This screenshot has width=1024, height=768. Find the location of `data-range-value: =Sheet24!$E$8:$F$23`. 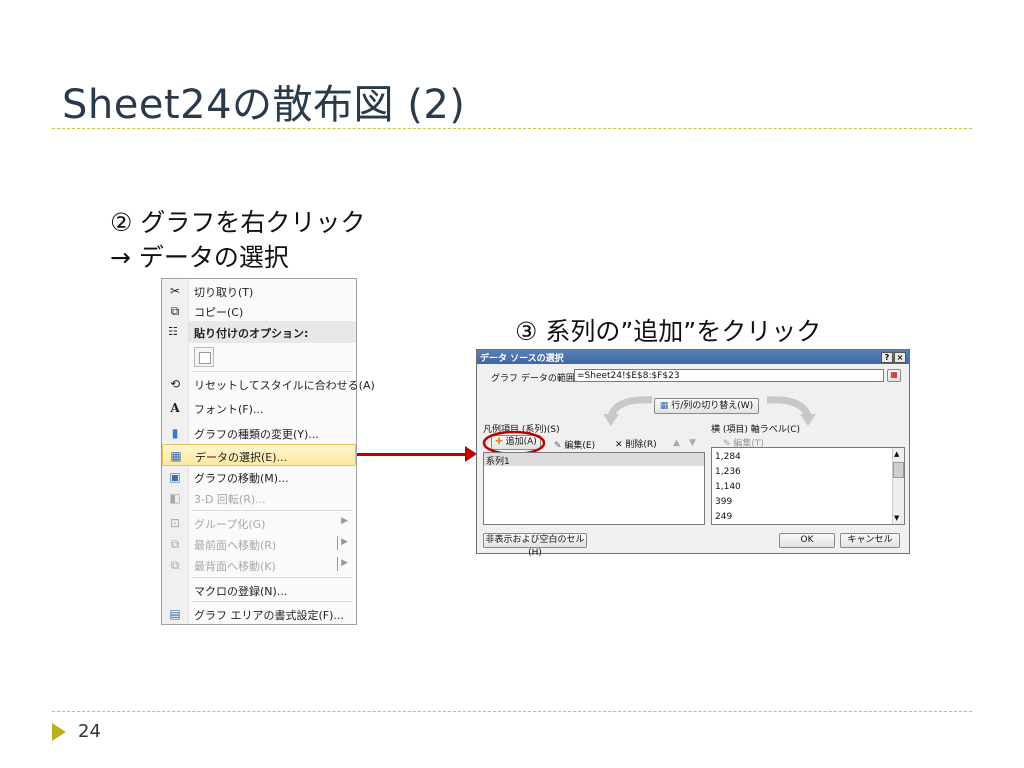

data-range-value: =Sheet24!$E$8:$F$23 is located at coordinates (628, 376).